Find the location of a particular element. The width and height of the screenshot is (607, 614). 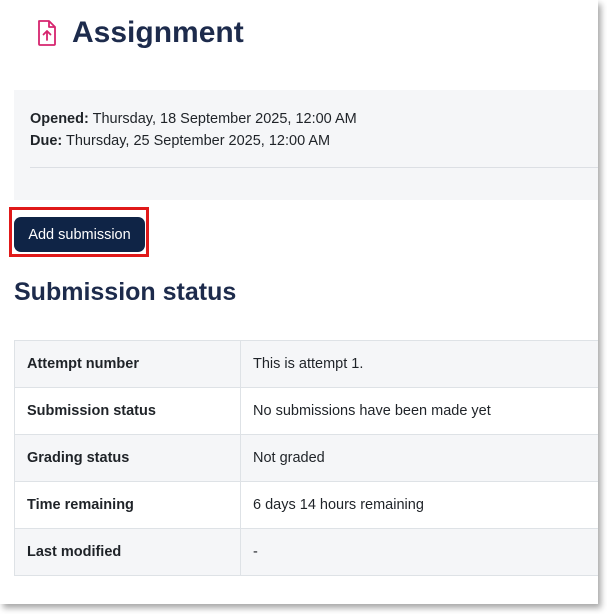

table-row: Time remaining 6 days 14 hours remaining is located at coordinates (306, 505).